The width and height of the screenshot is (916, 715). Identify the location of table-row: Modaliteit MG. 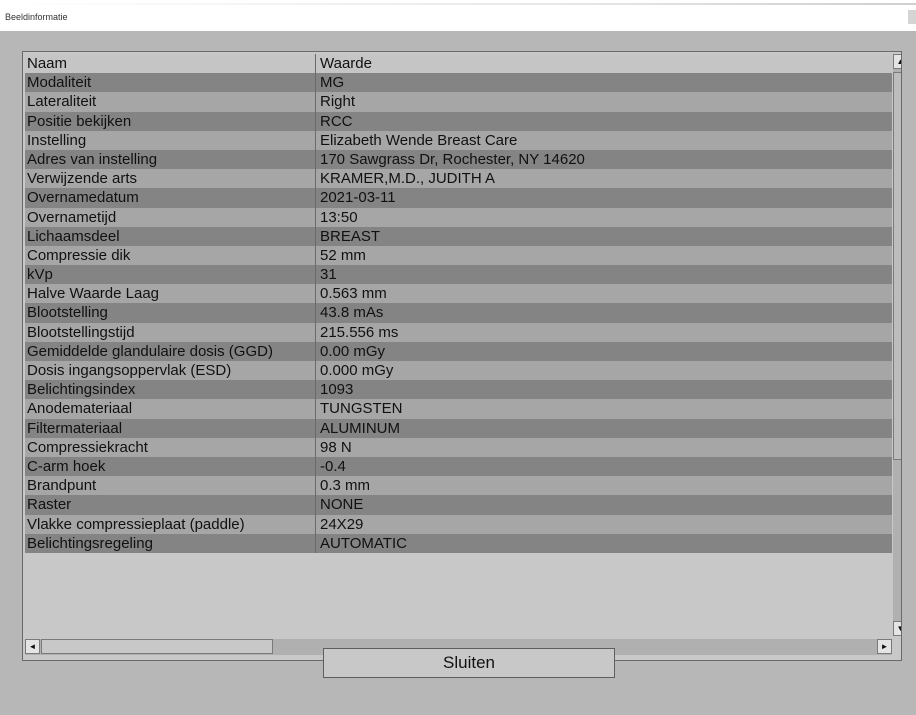
(458, 83).